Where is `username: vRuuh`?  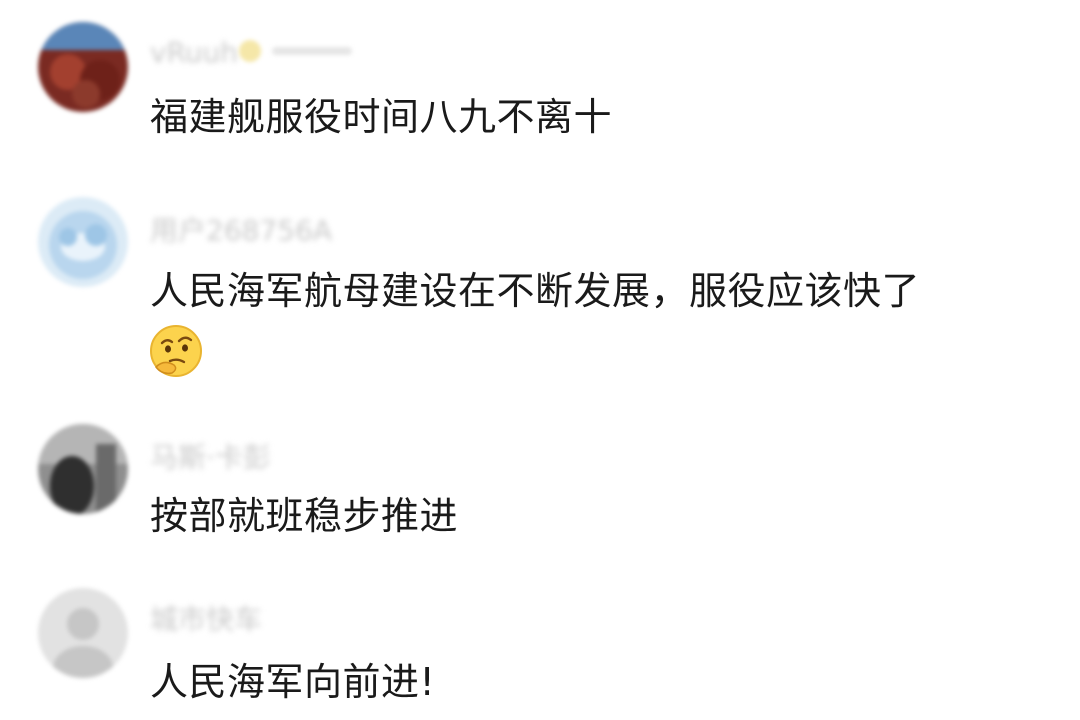
username: vRuuh is located at coordinates (194, 52).